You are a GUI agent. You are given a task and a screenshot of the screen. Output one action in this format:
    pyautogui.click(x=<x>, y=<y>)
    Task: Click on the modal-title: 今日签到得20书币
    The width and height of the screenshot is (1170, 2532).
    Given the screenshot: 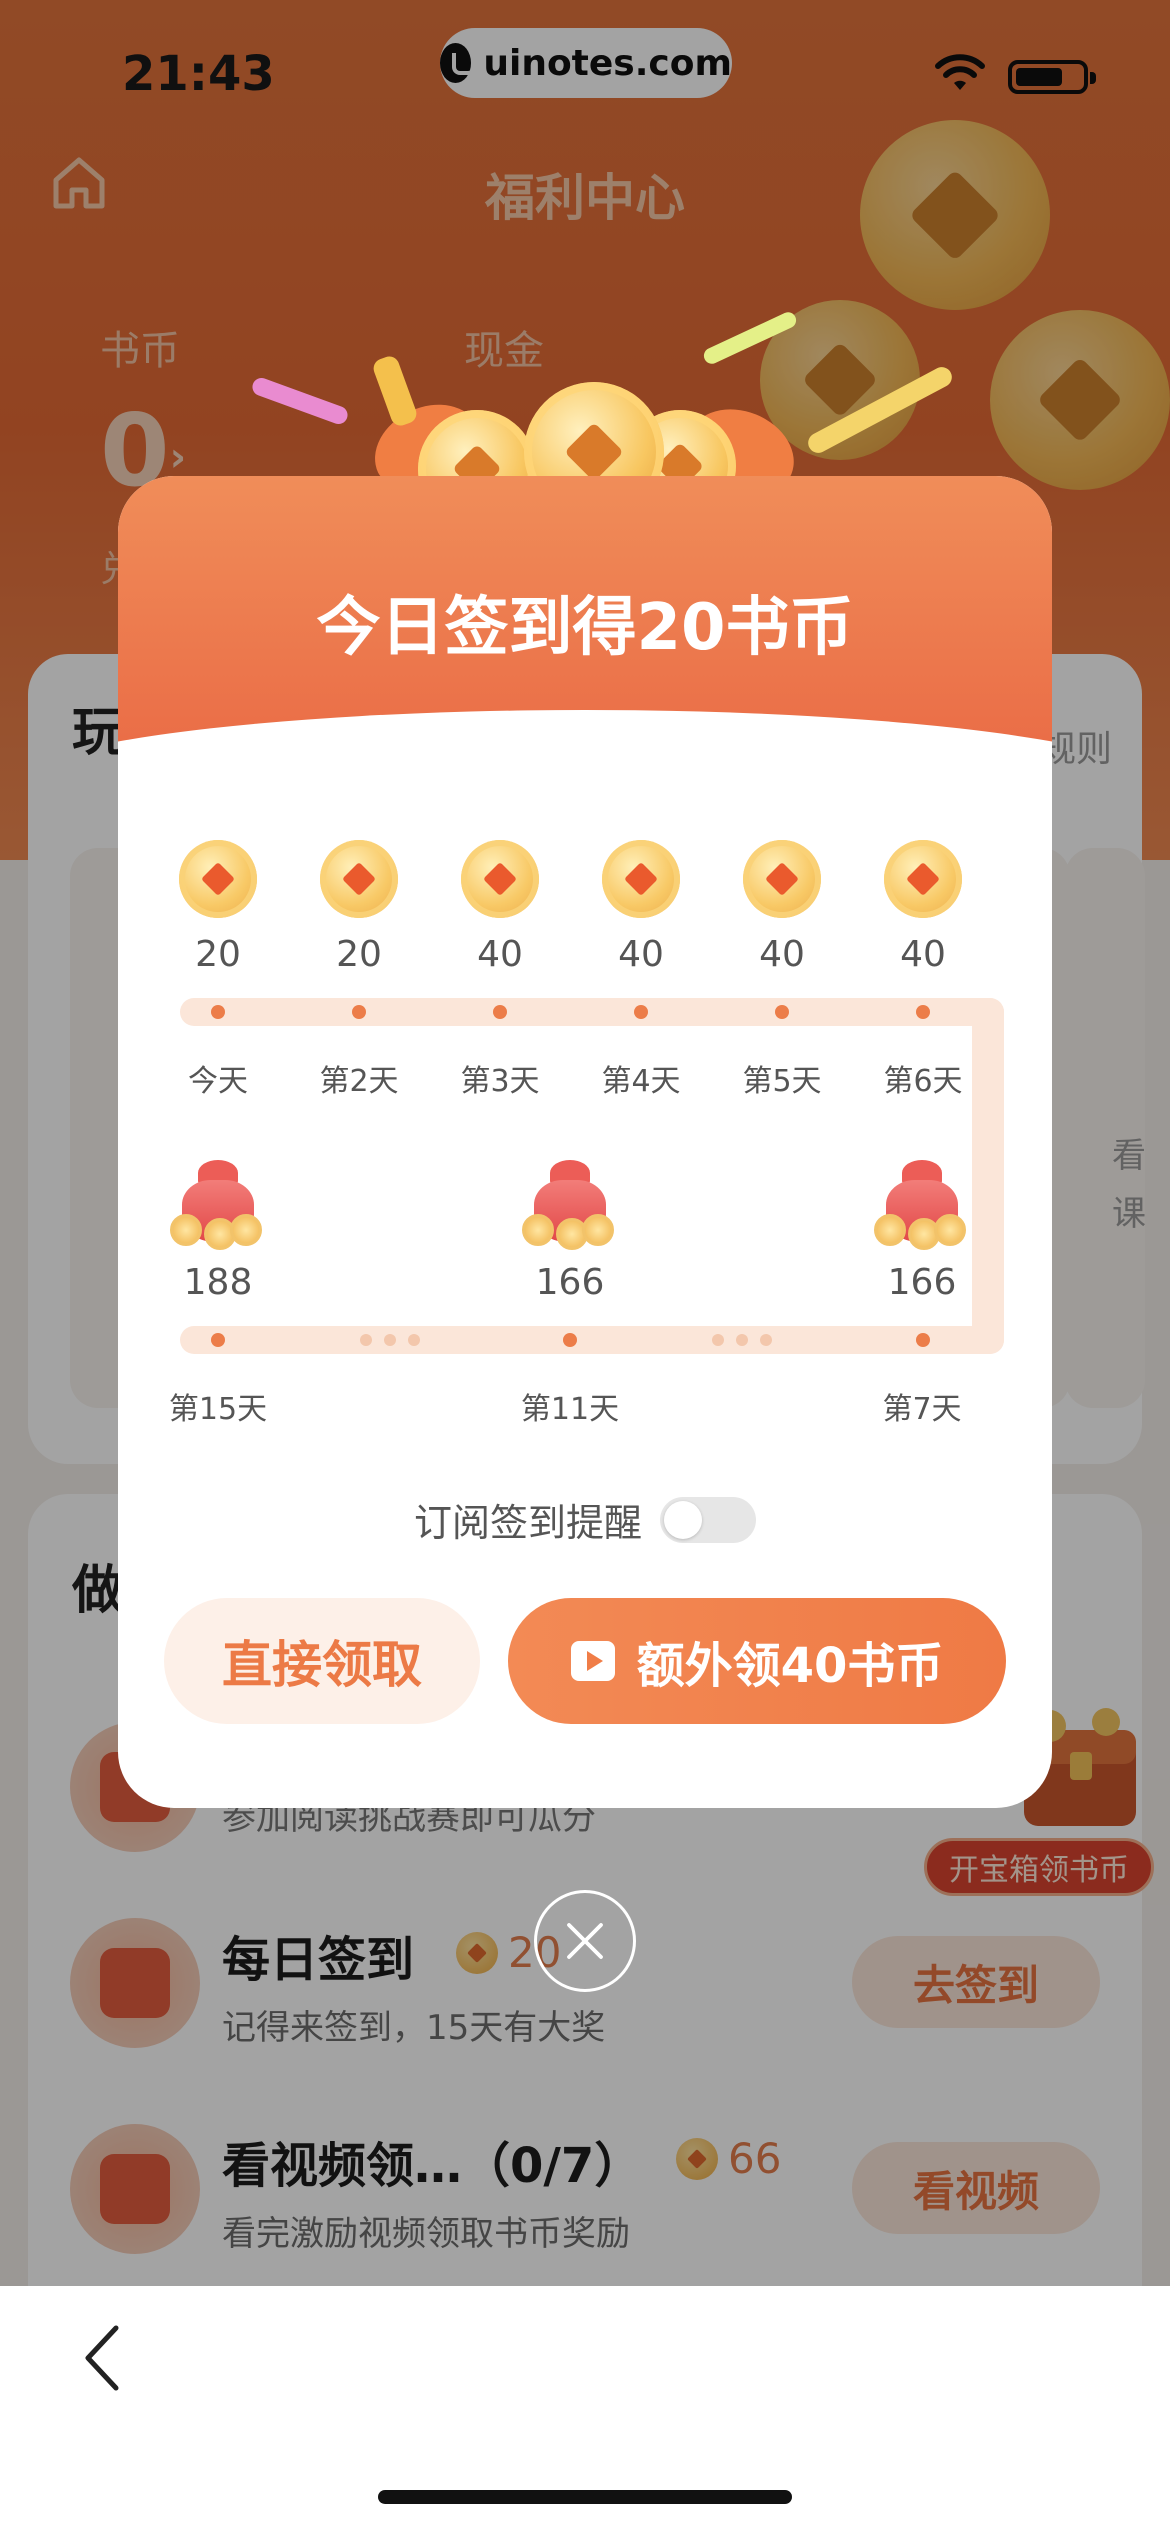 What is the action you would take?
    pyautogui.click(x=585, y=628)
    